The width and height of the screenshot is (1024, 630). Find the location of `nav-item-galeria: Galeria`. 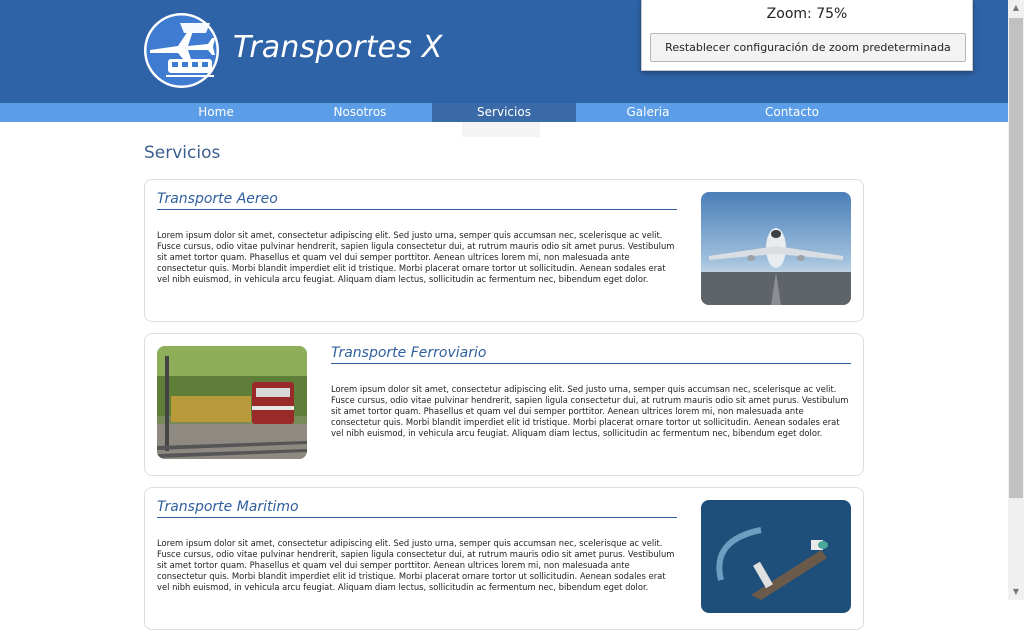

nav-item-galeria: Galeria is located at coordinates (648, 112).